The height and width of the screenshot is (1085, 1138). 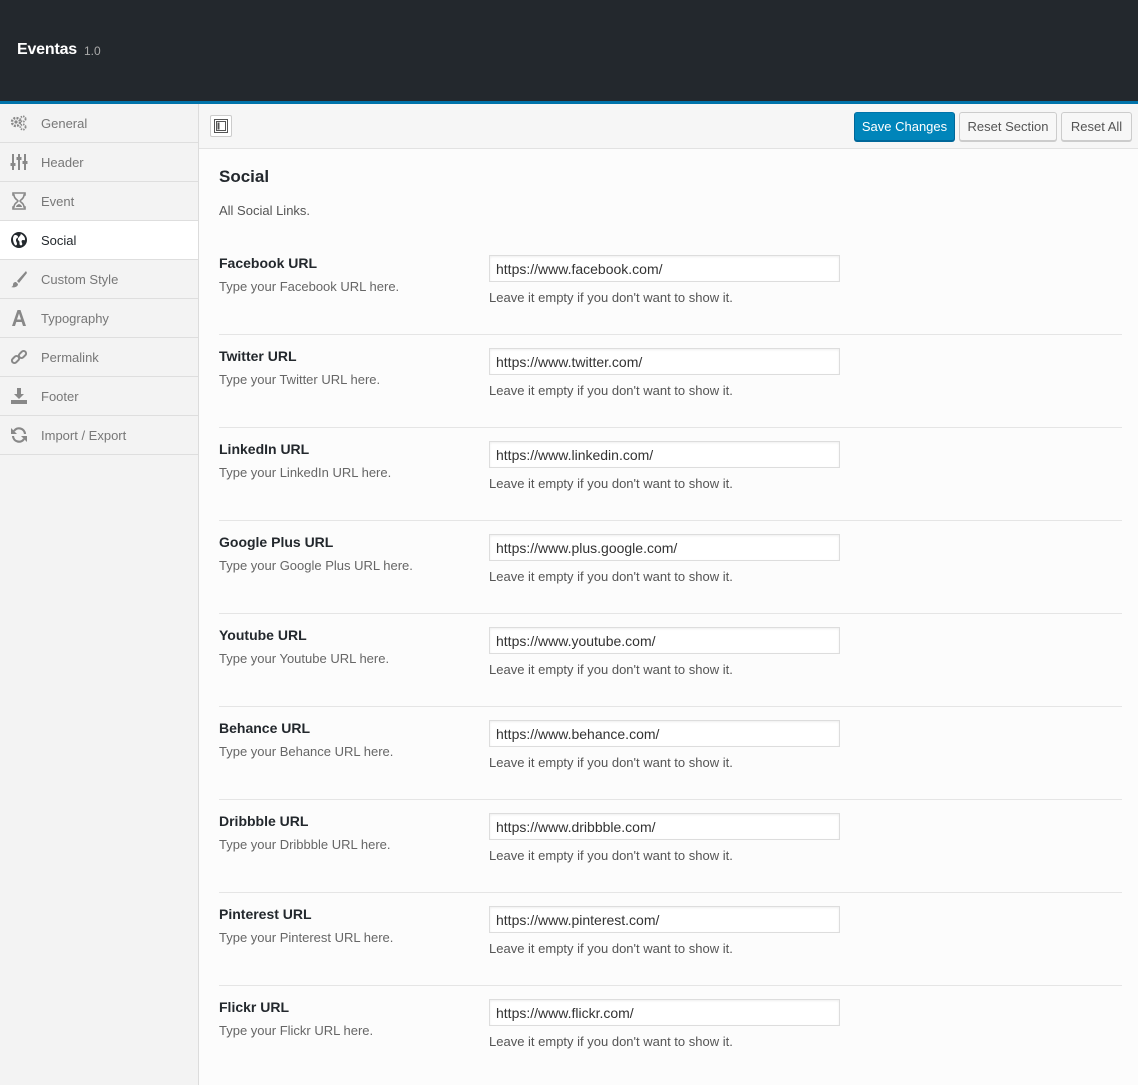 I want to click on field-title: Google Plus URL, so click(x=276, y=542).